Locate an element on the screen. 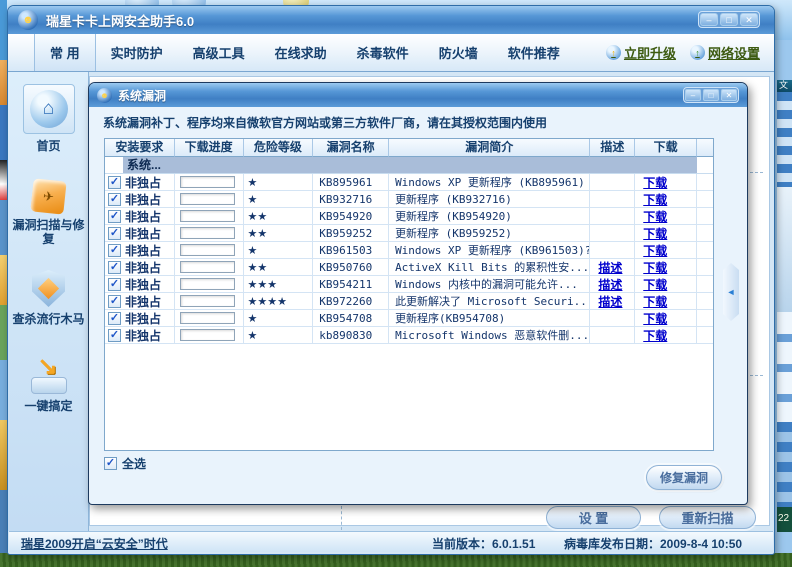 The width and height of the screenshot is (792, 567). menu-tab: 高级工具 is located at coordinates (219, 52).